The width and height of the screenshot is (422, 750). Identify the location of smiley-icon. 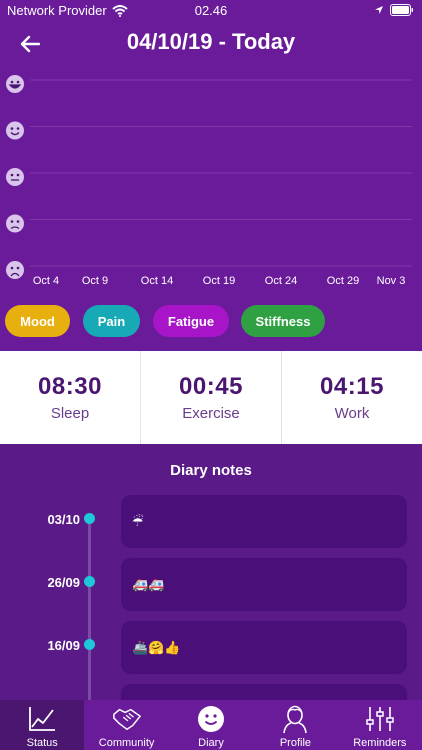
(211, 719).